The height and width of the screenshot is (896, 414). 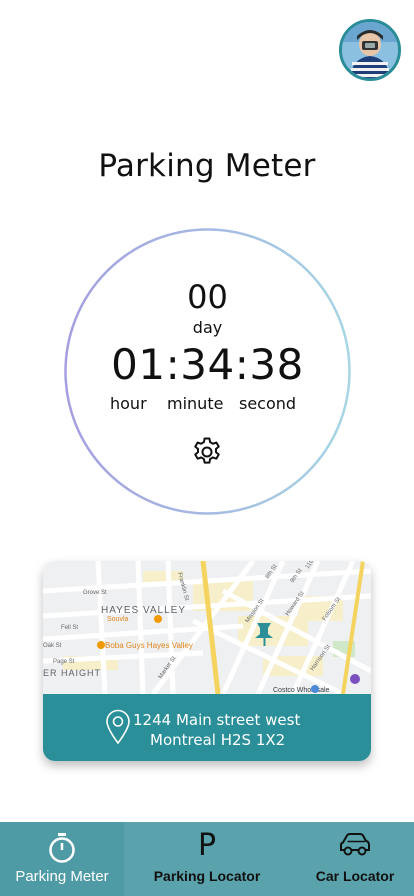 What do you see at coordinates (62, 848) in the screenshot?
I see `stopwatch-icon` at bounding box center [62, 848].